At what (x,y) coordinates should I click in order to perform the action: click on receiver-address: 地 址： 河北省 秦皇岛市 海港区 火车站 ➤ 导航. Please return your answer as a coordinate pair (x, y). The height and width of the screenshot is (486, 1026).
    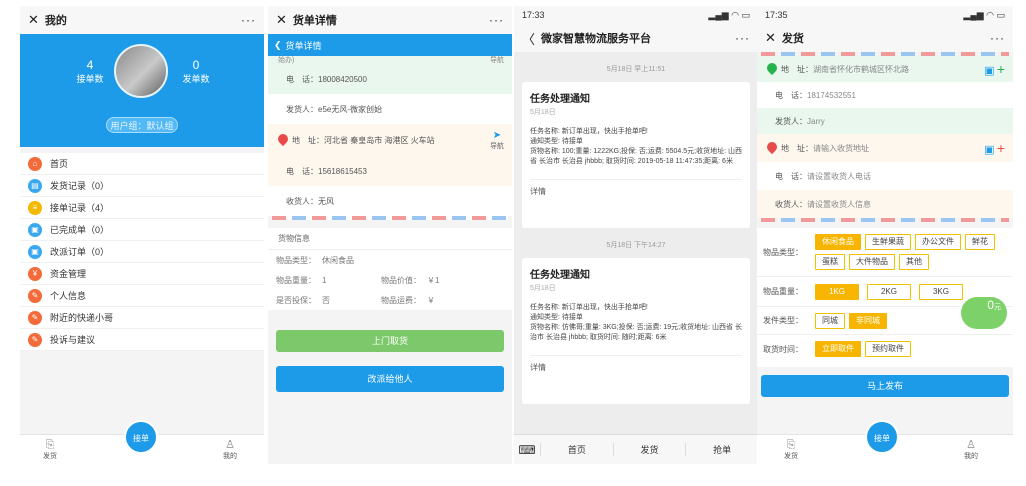
    Looking at the image, I should click on (390, 140).